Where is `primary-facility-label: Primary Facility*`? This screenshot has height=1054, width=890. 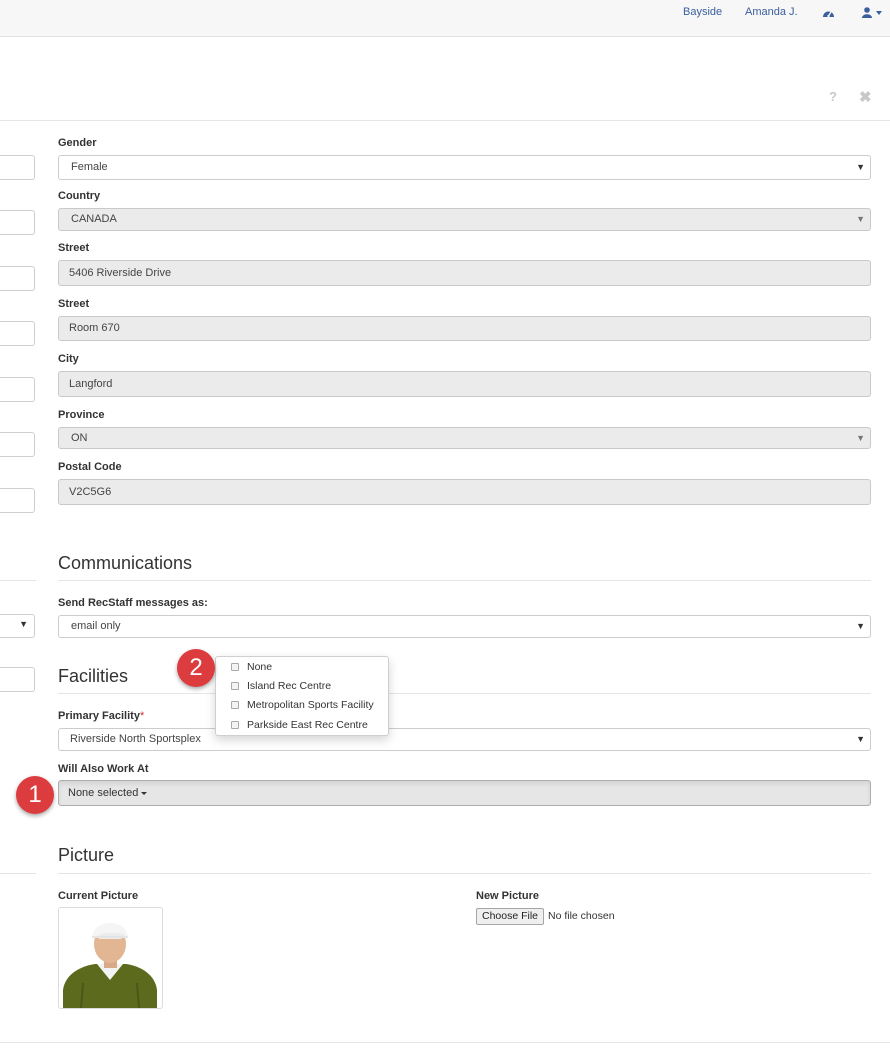 primary-facility-label: Primary Facility* is located at coordinates (101, 716).